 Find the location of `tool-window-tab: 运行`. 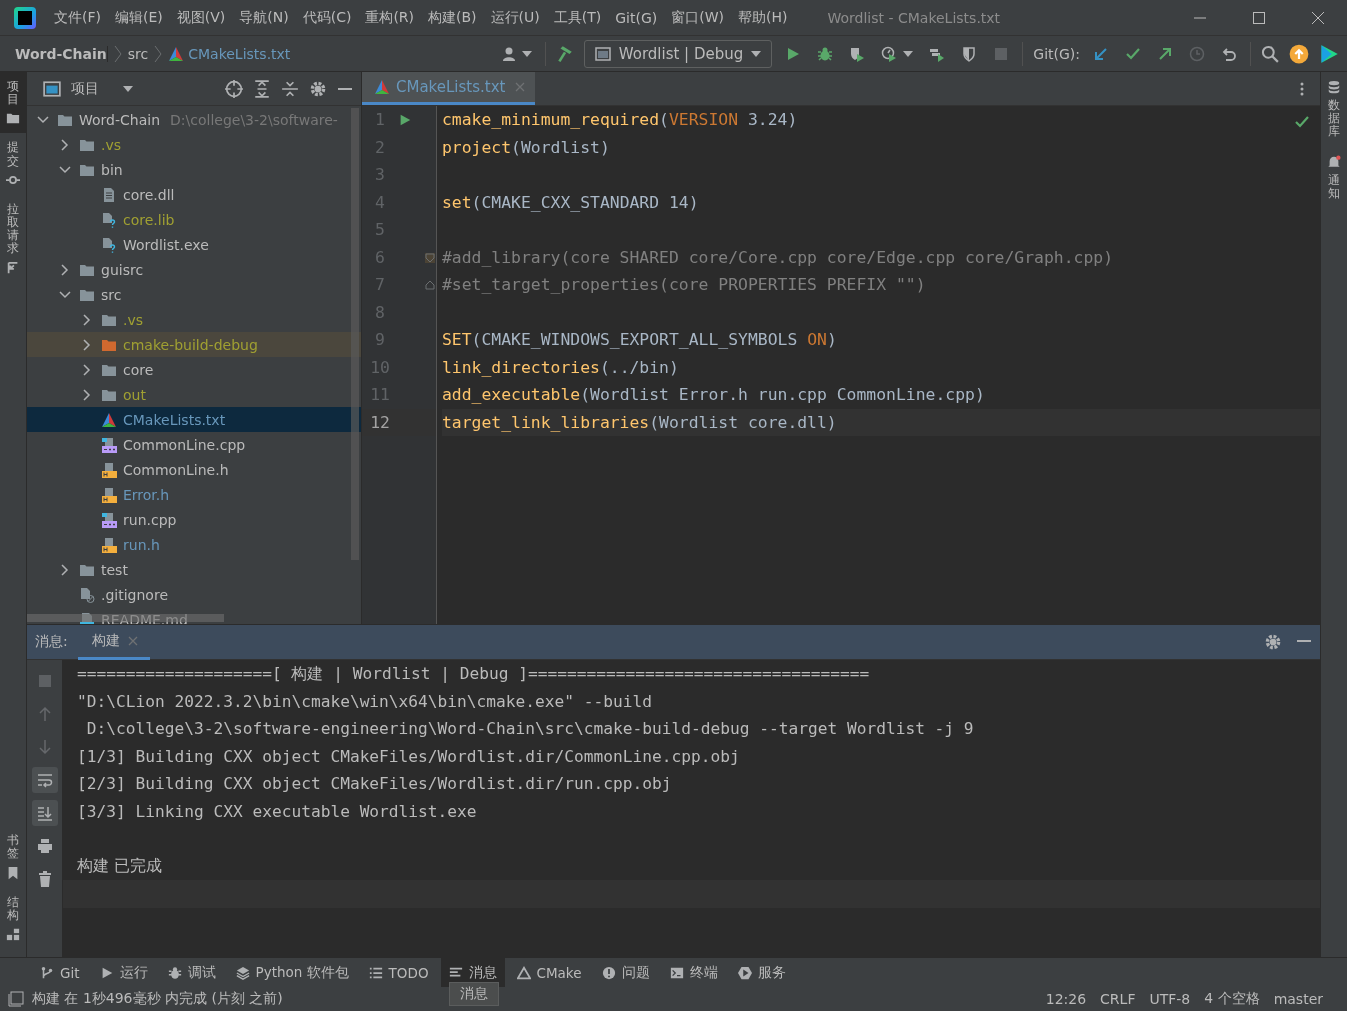

tool-window-tab: 运行 is located at coordinates (123, 972).